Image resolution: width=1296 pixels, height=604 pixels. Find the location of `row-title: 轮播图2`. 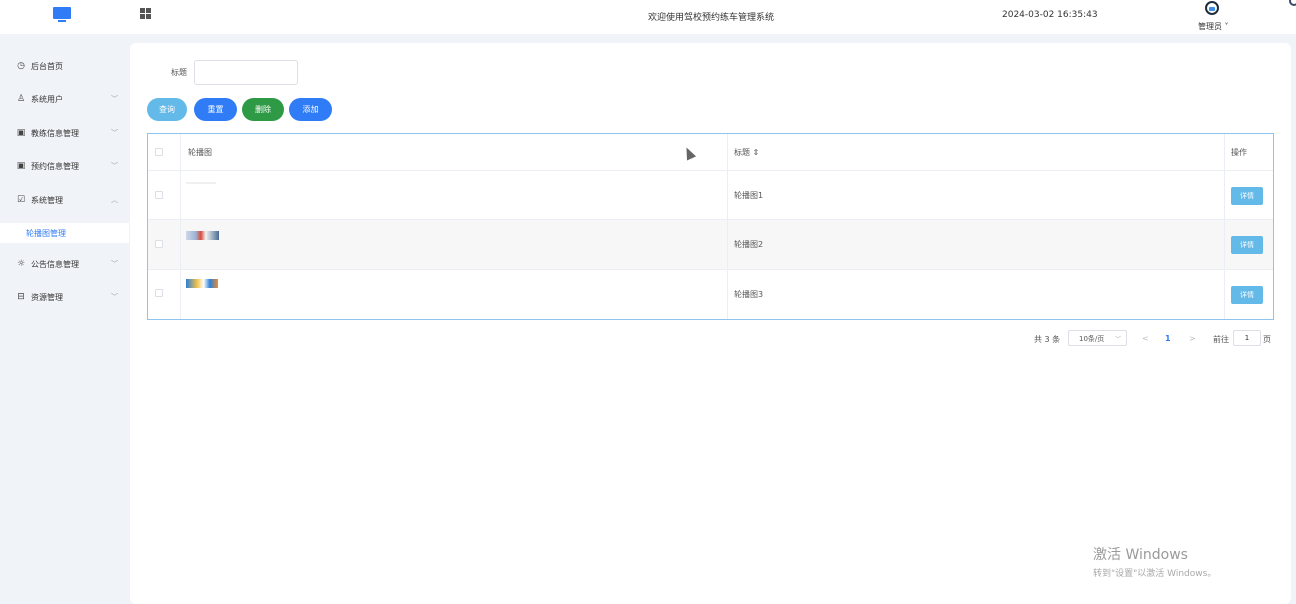

row-title: 轮播图2 is located at coordinates (749, 244).